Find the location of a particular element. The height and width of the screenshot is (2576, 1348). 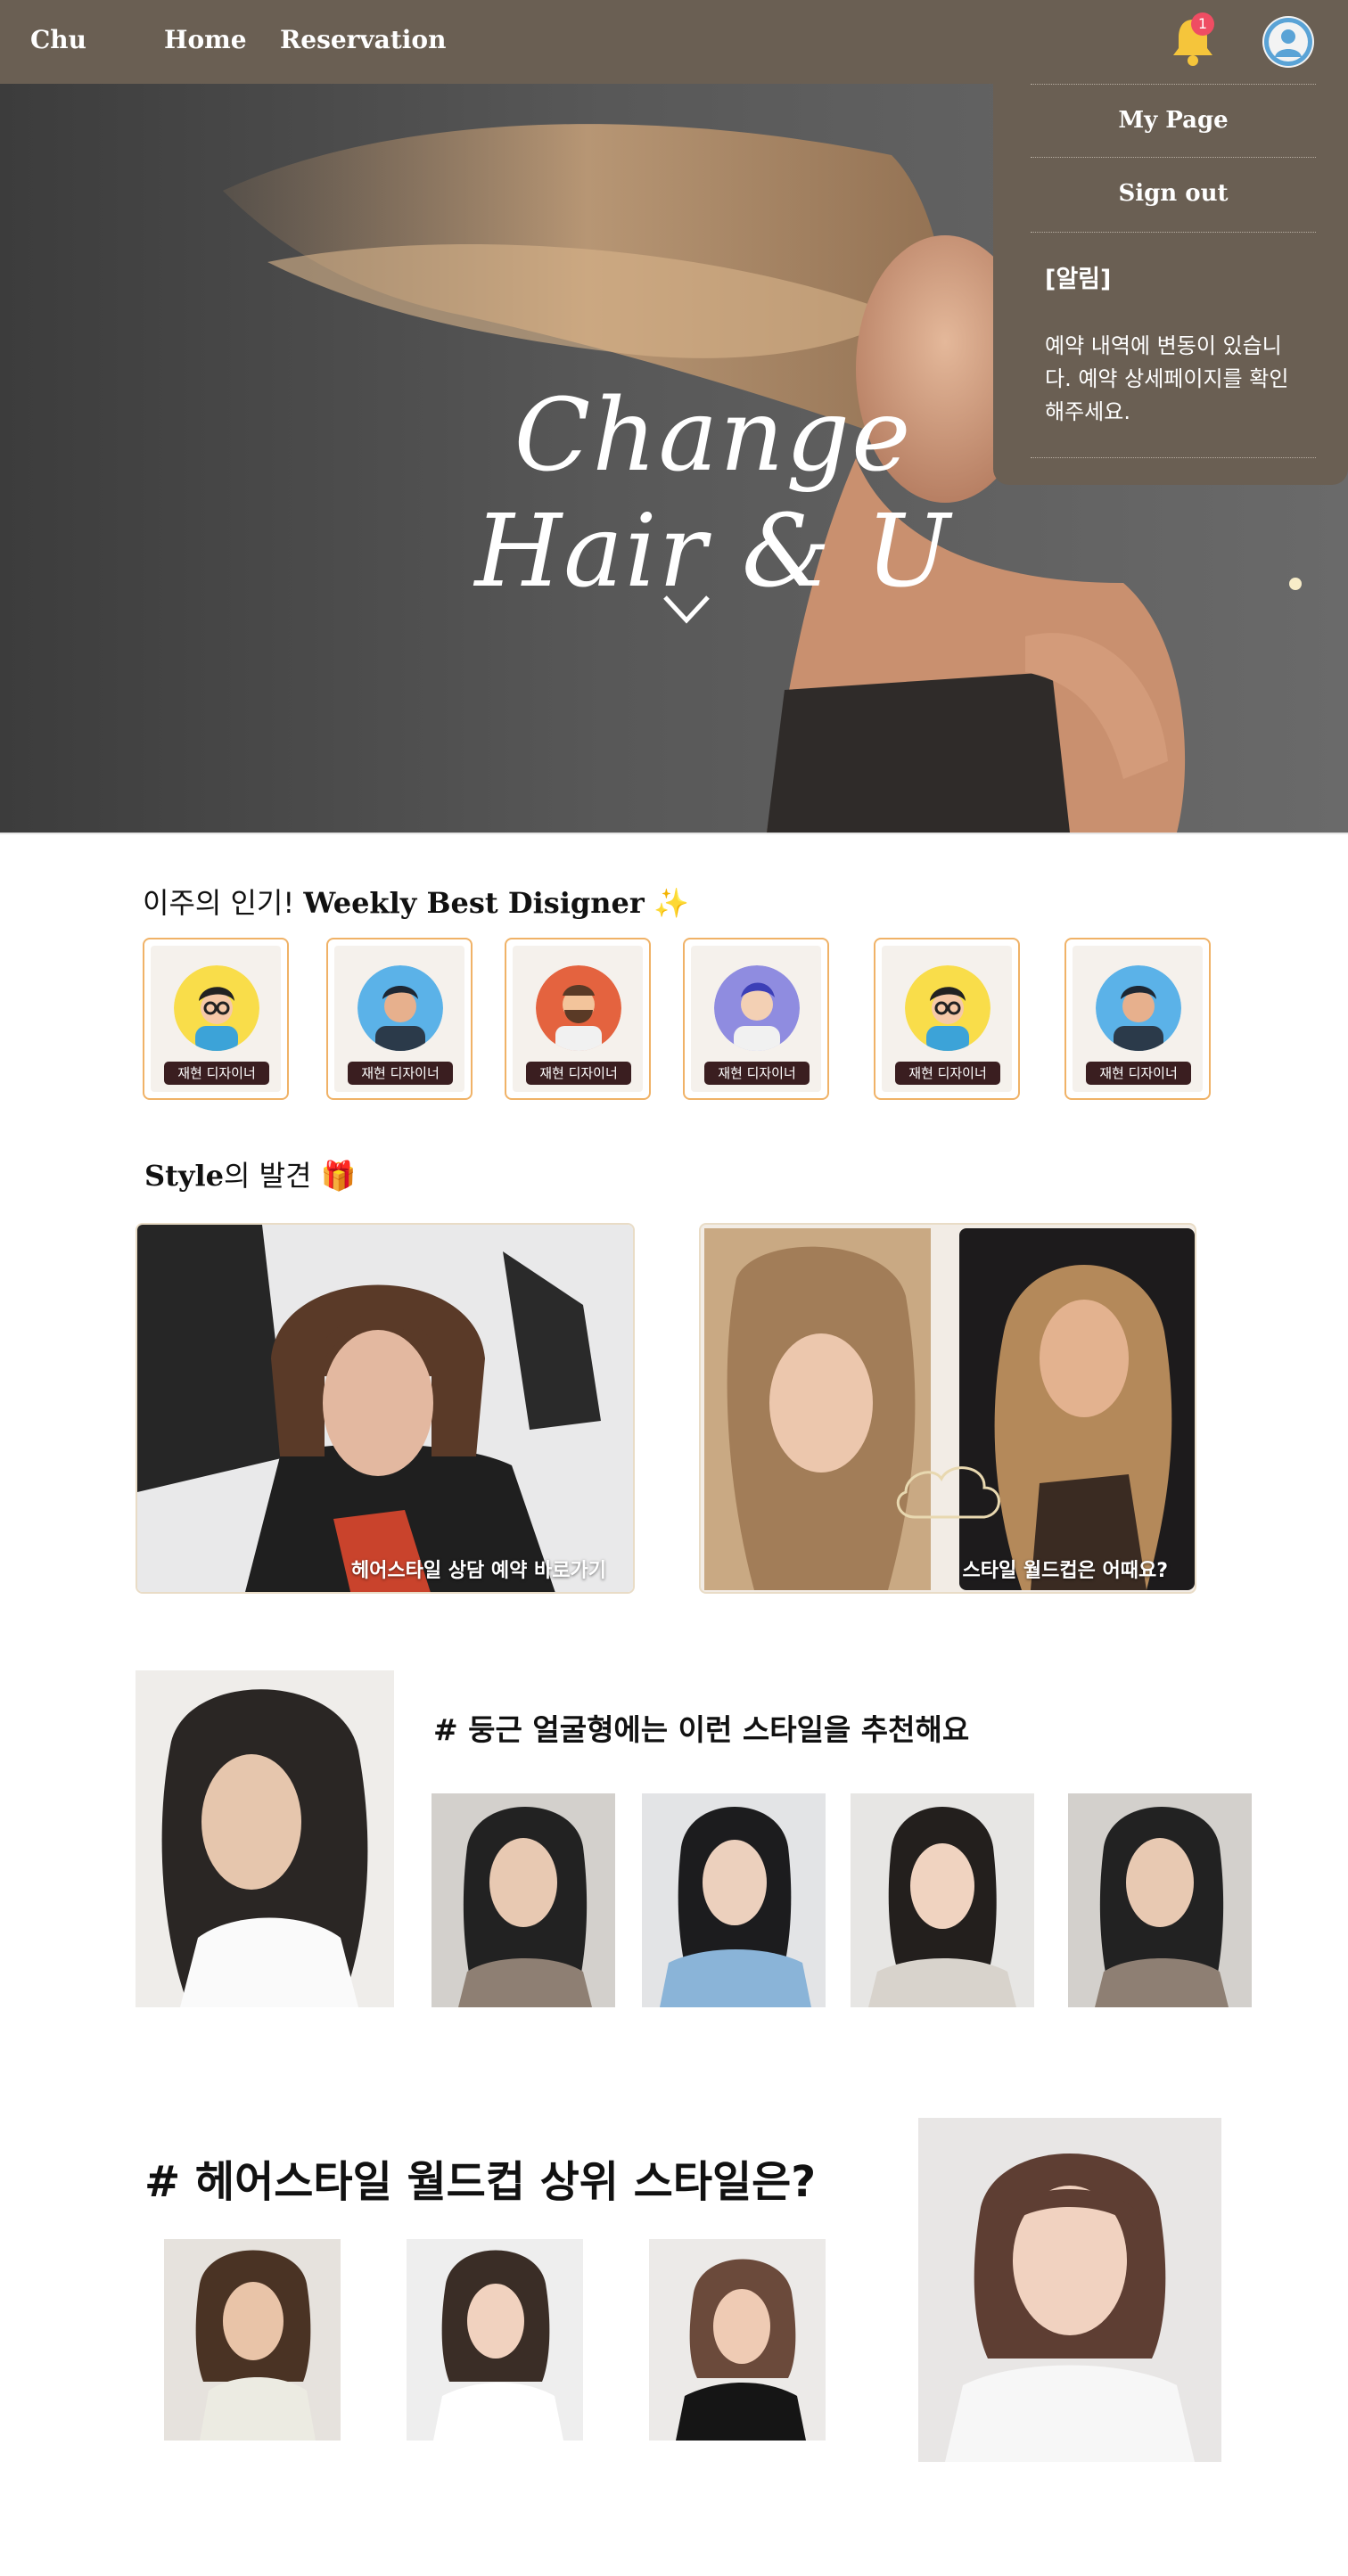

featured-style-photo is located at coordinates (1069, 2290).